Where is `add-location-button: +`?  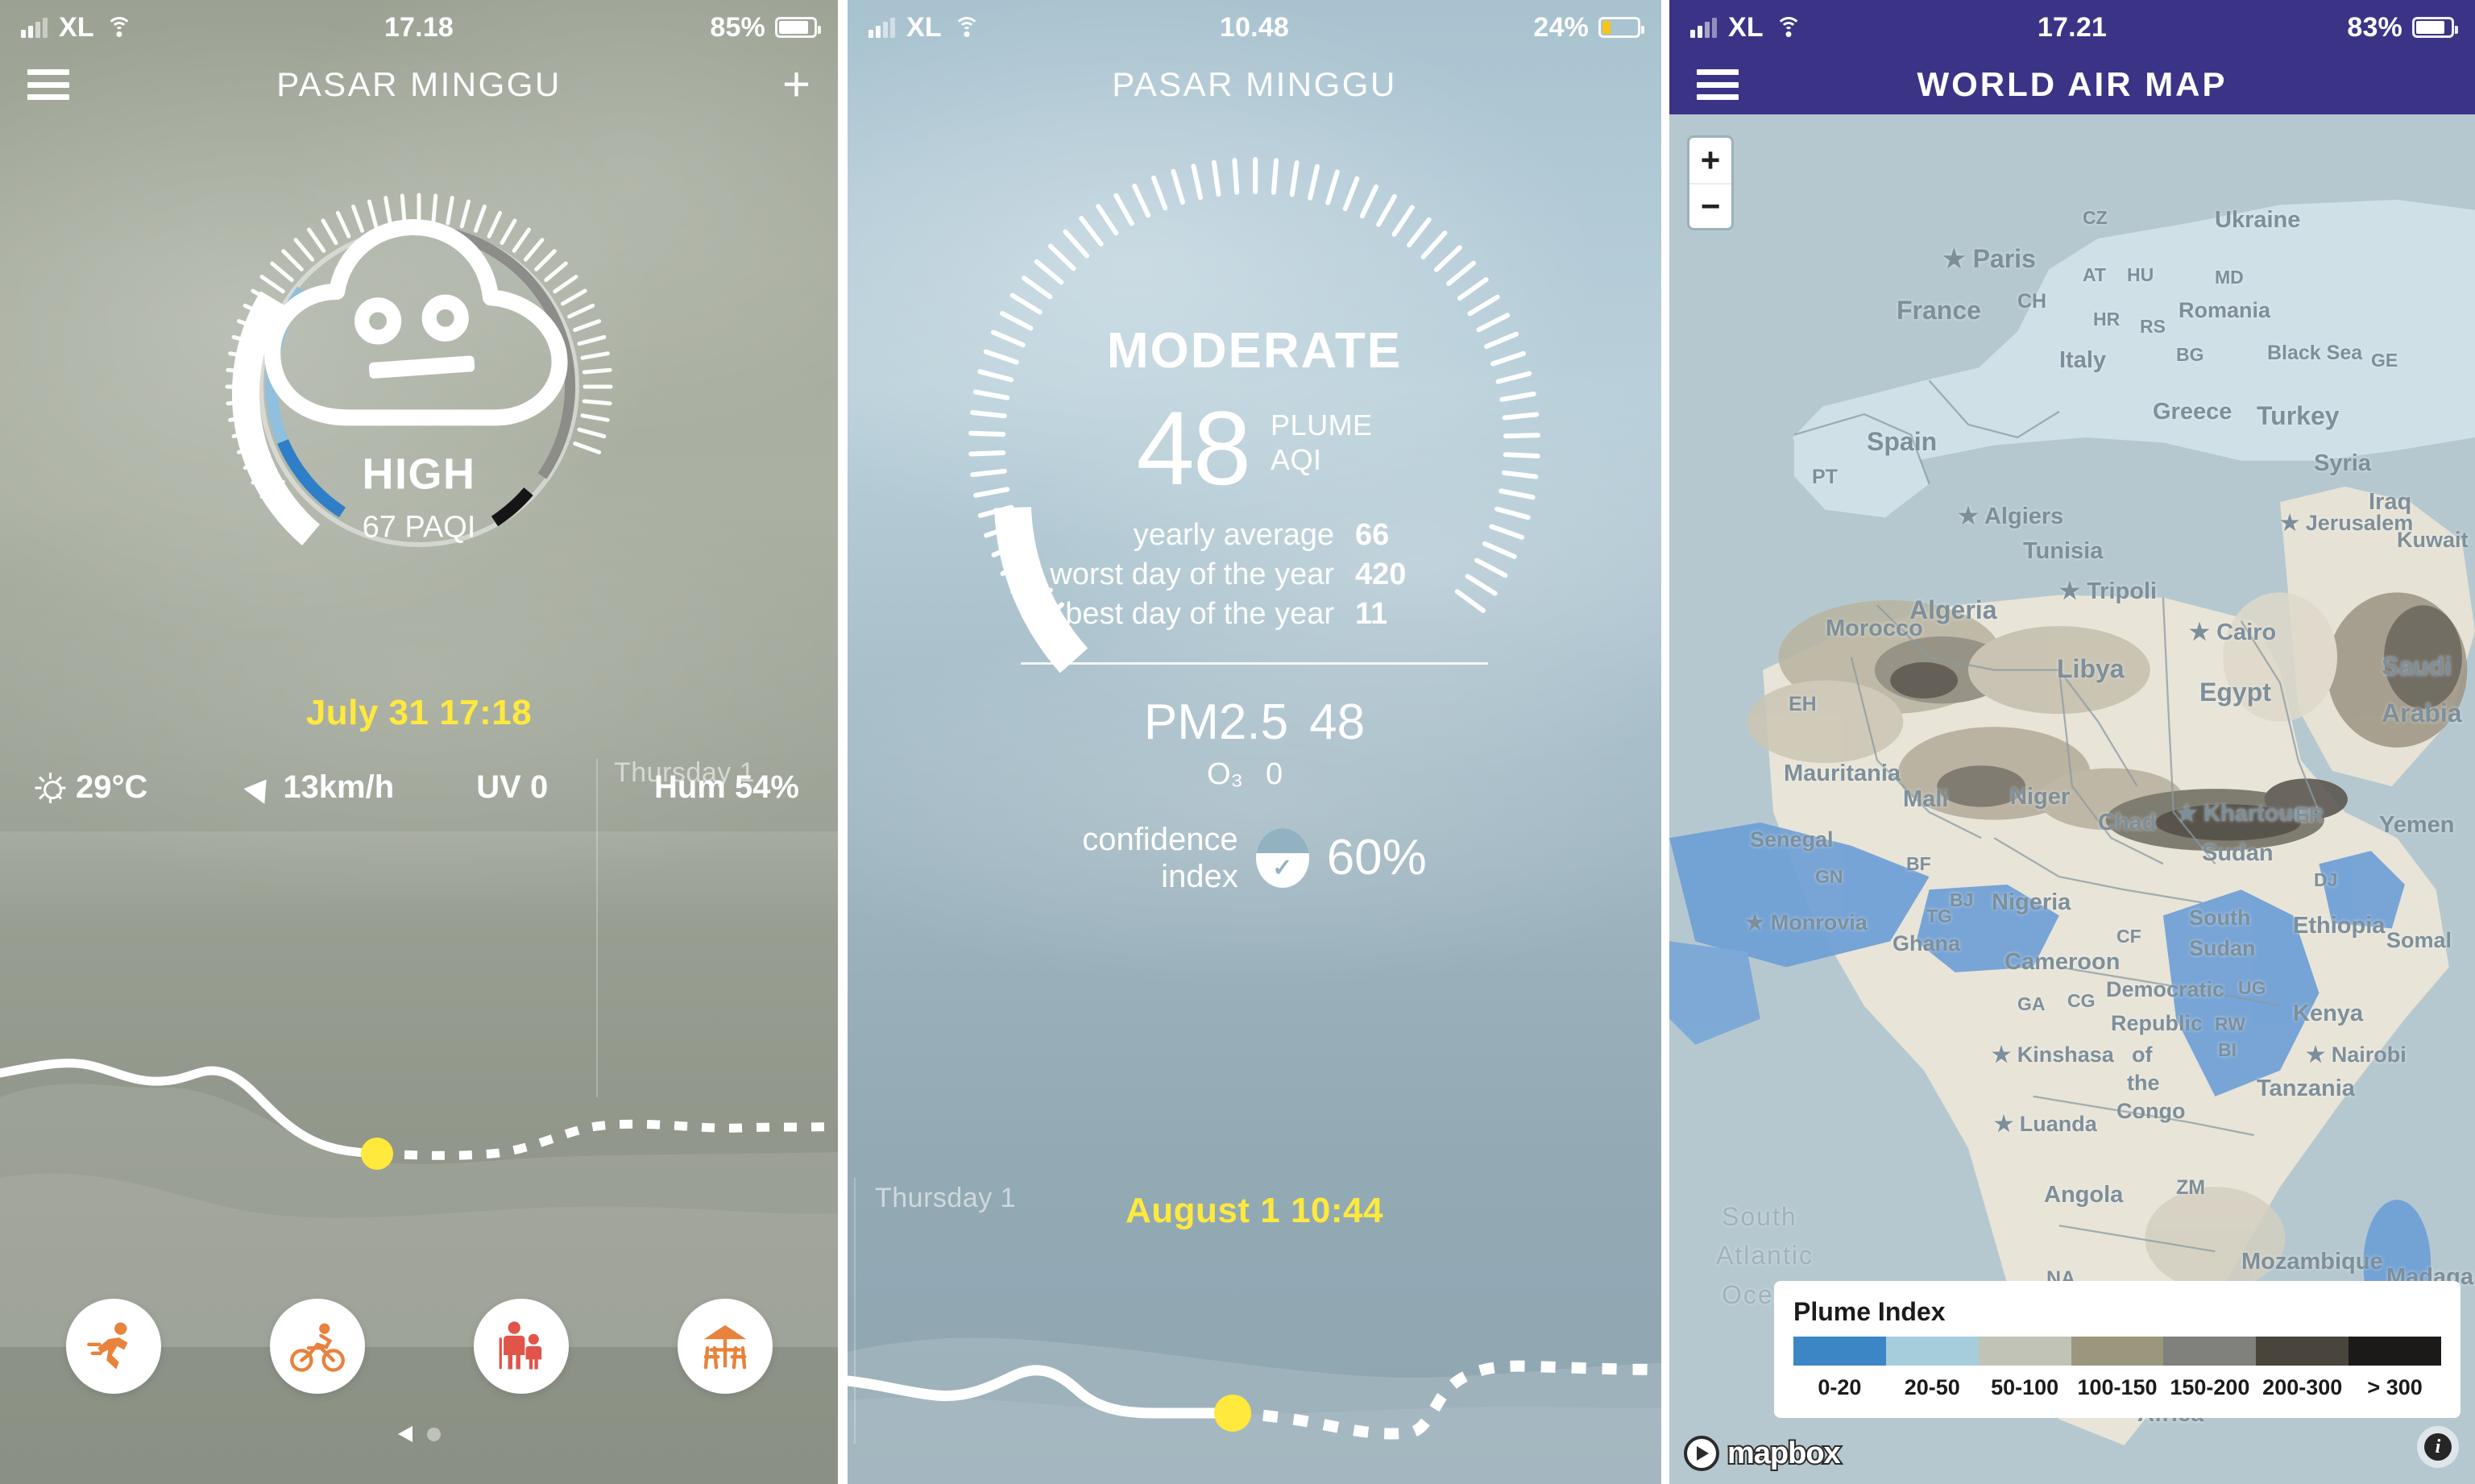
add-location-button: + is located at coordinates (796, 84).